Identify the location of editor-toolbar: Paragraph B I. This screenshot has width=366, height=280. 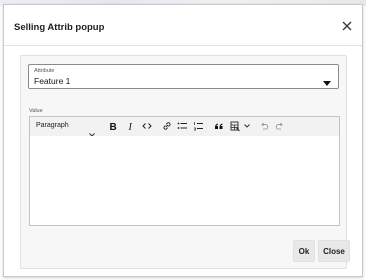
(184, 127).